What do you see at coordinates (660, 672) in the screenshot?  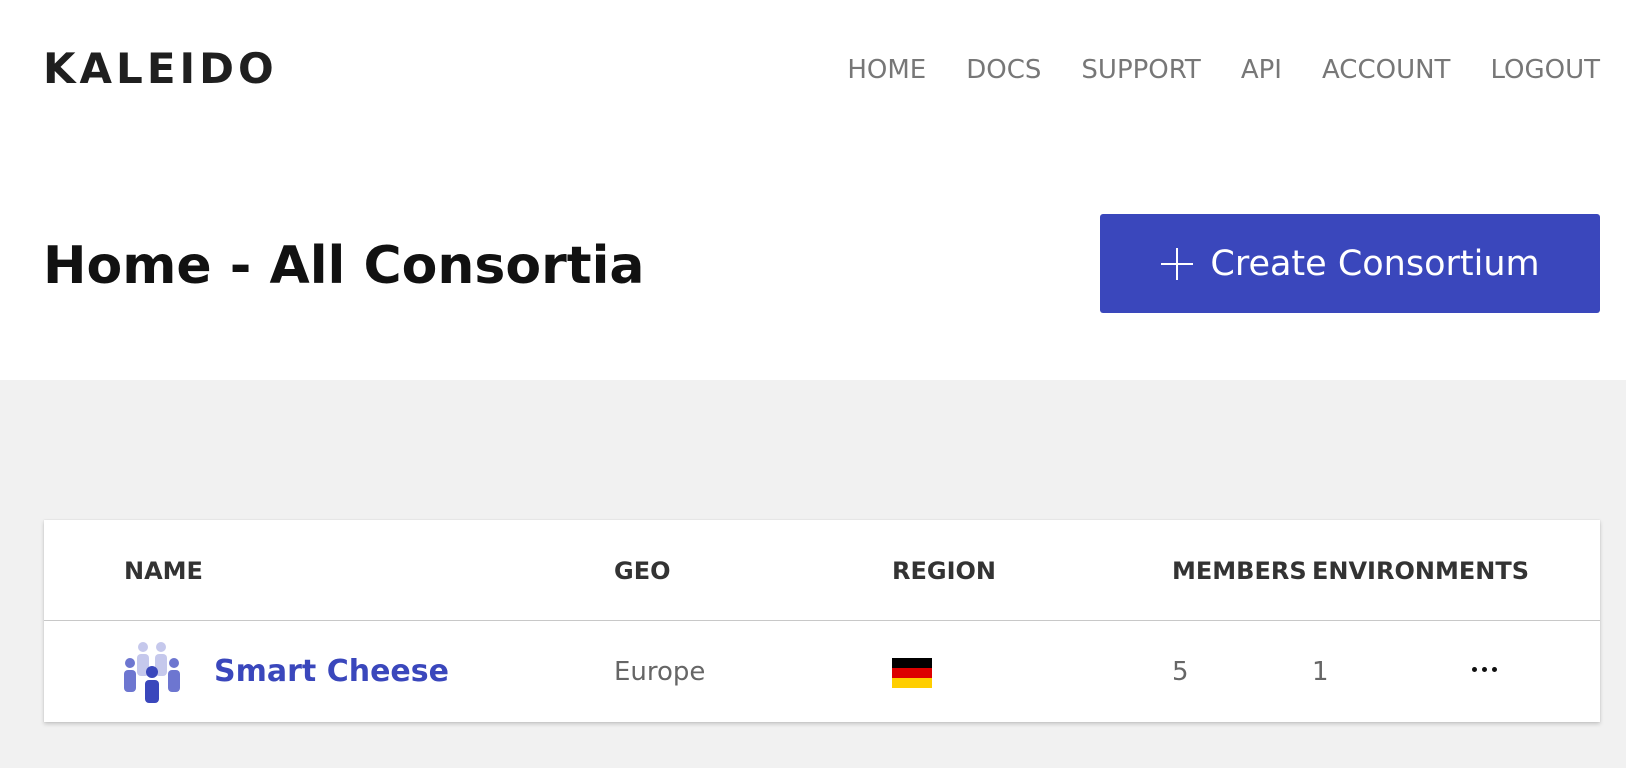 I see `geo-value: Europe` at bounding box center [660, 672].